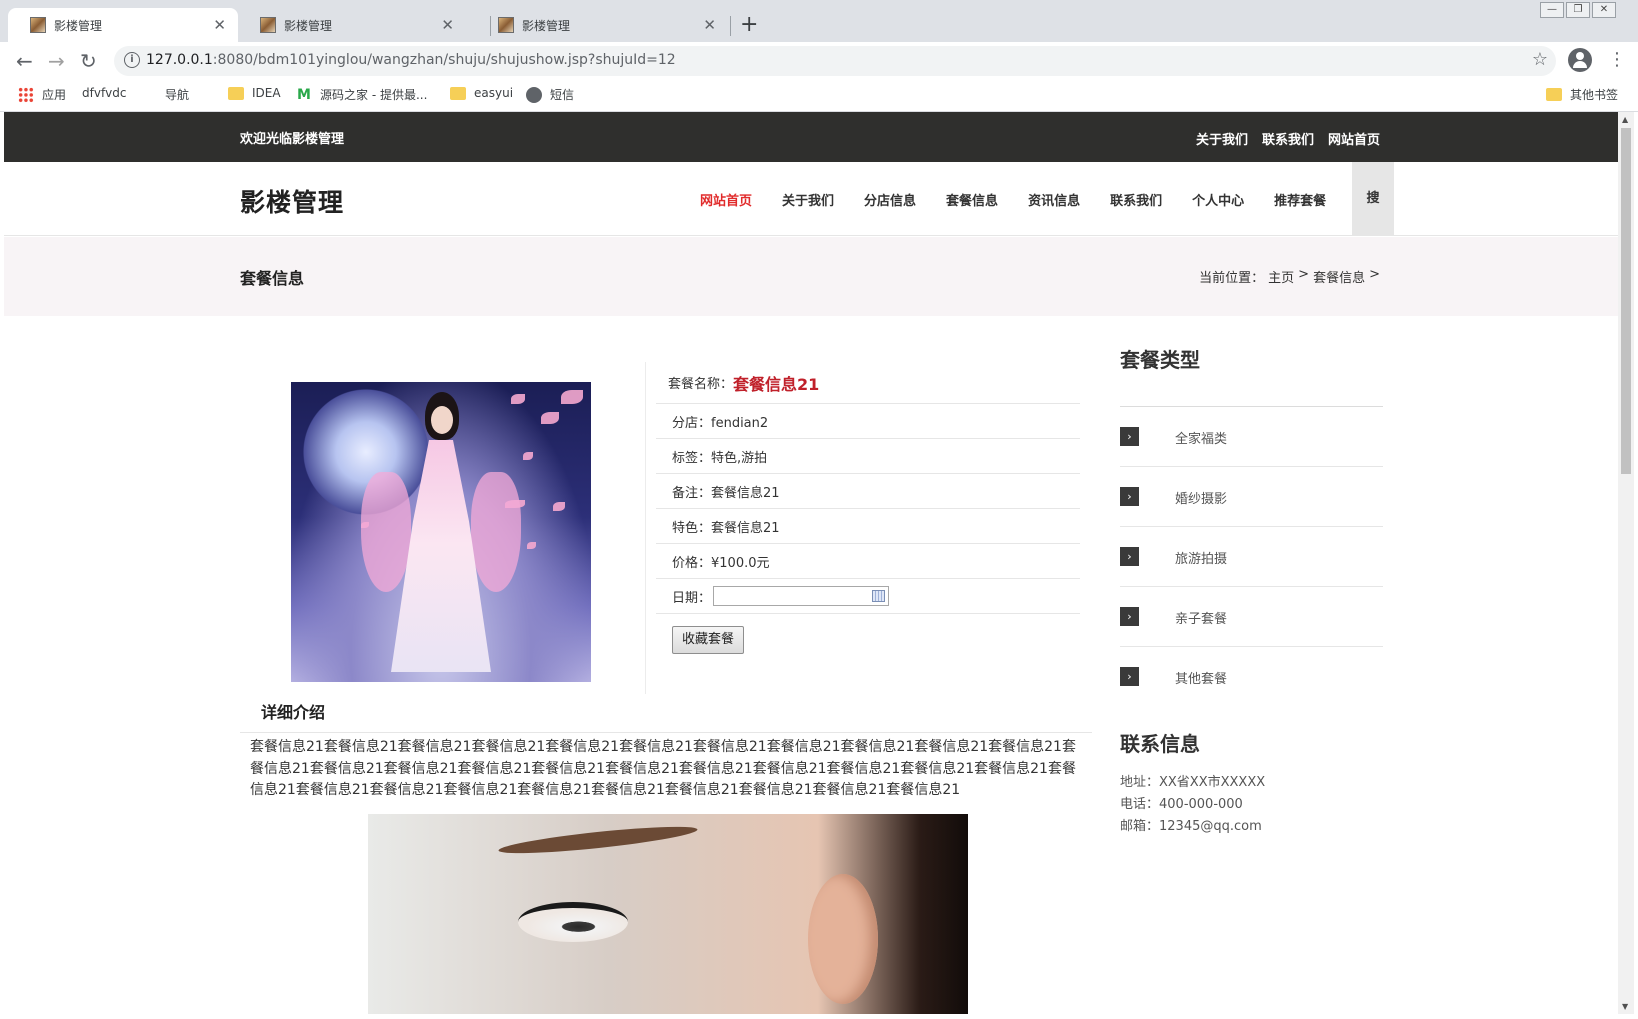 The height and width of the screenshot is (1019, 1638). Describe the element at coordinates (88, 61) in the screenshot. I see `reload-icon: ↻` at that location.